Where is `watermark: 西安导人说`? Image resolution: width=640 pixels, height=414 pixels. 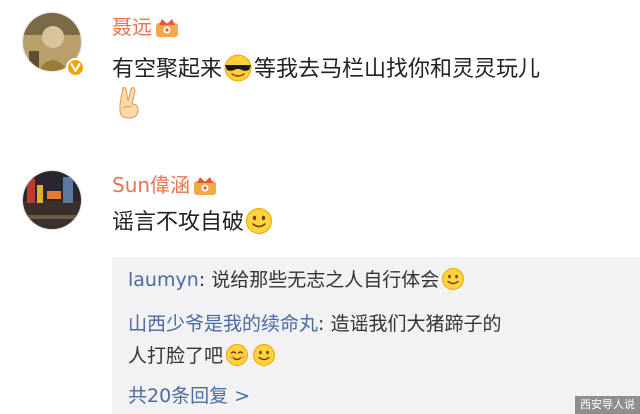 watermark: 西安导人说 is located at coordinates (607, 405).